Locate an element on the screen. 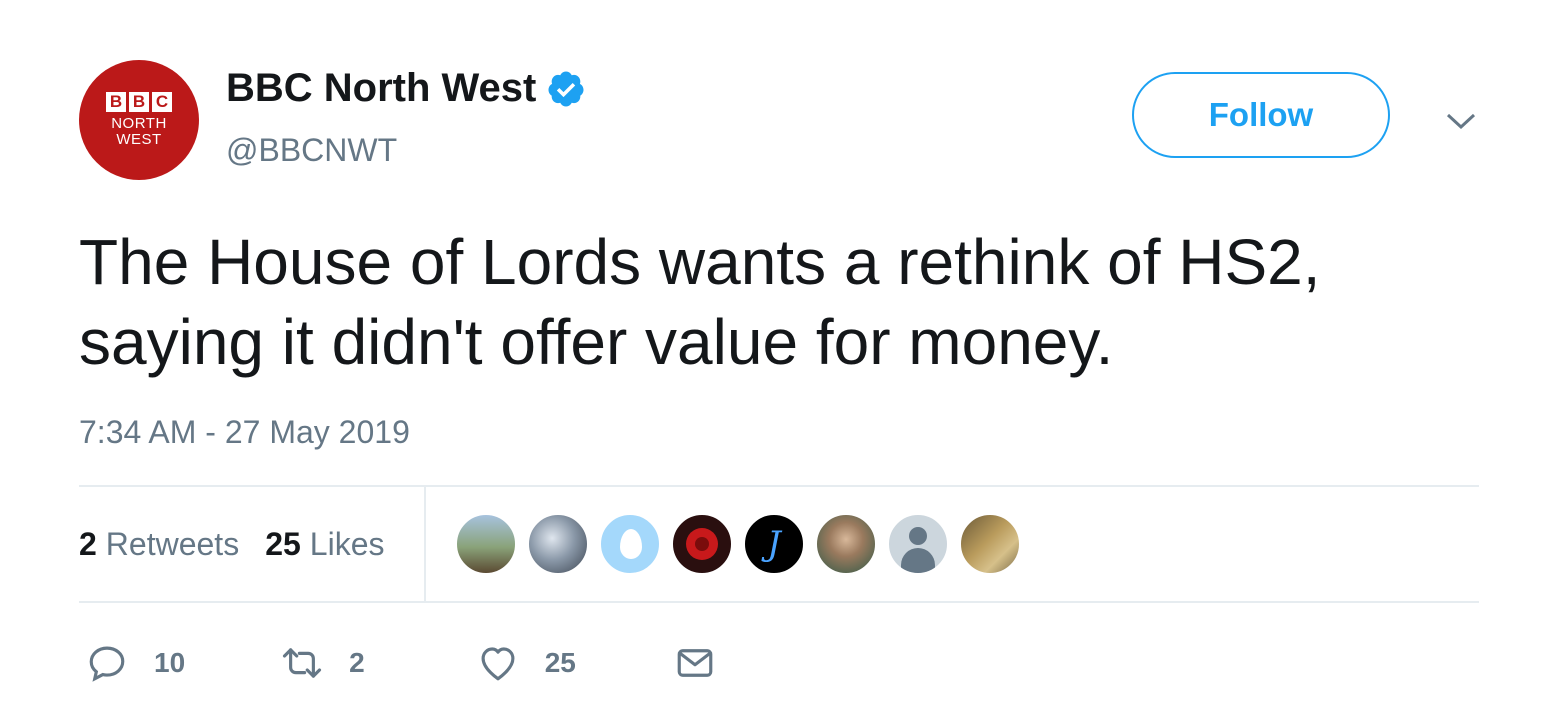  retweets-count: 2 is located at coordinates (88, 544).